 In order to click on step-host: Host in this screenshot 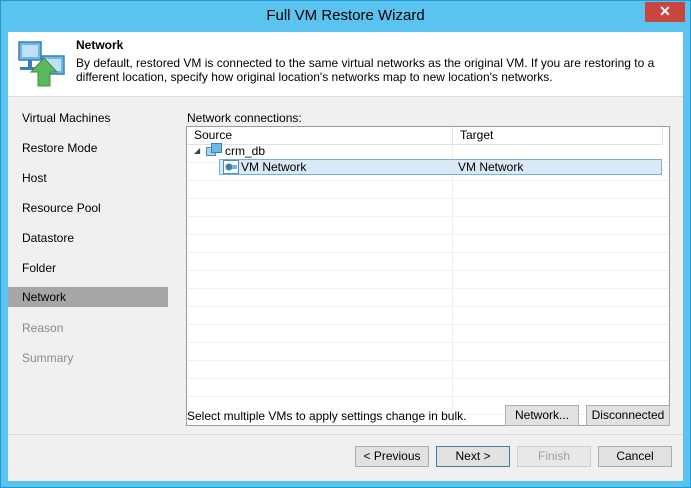, I will do `click(88, 178)`.